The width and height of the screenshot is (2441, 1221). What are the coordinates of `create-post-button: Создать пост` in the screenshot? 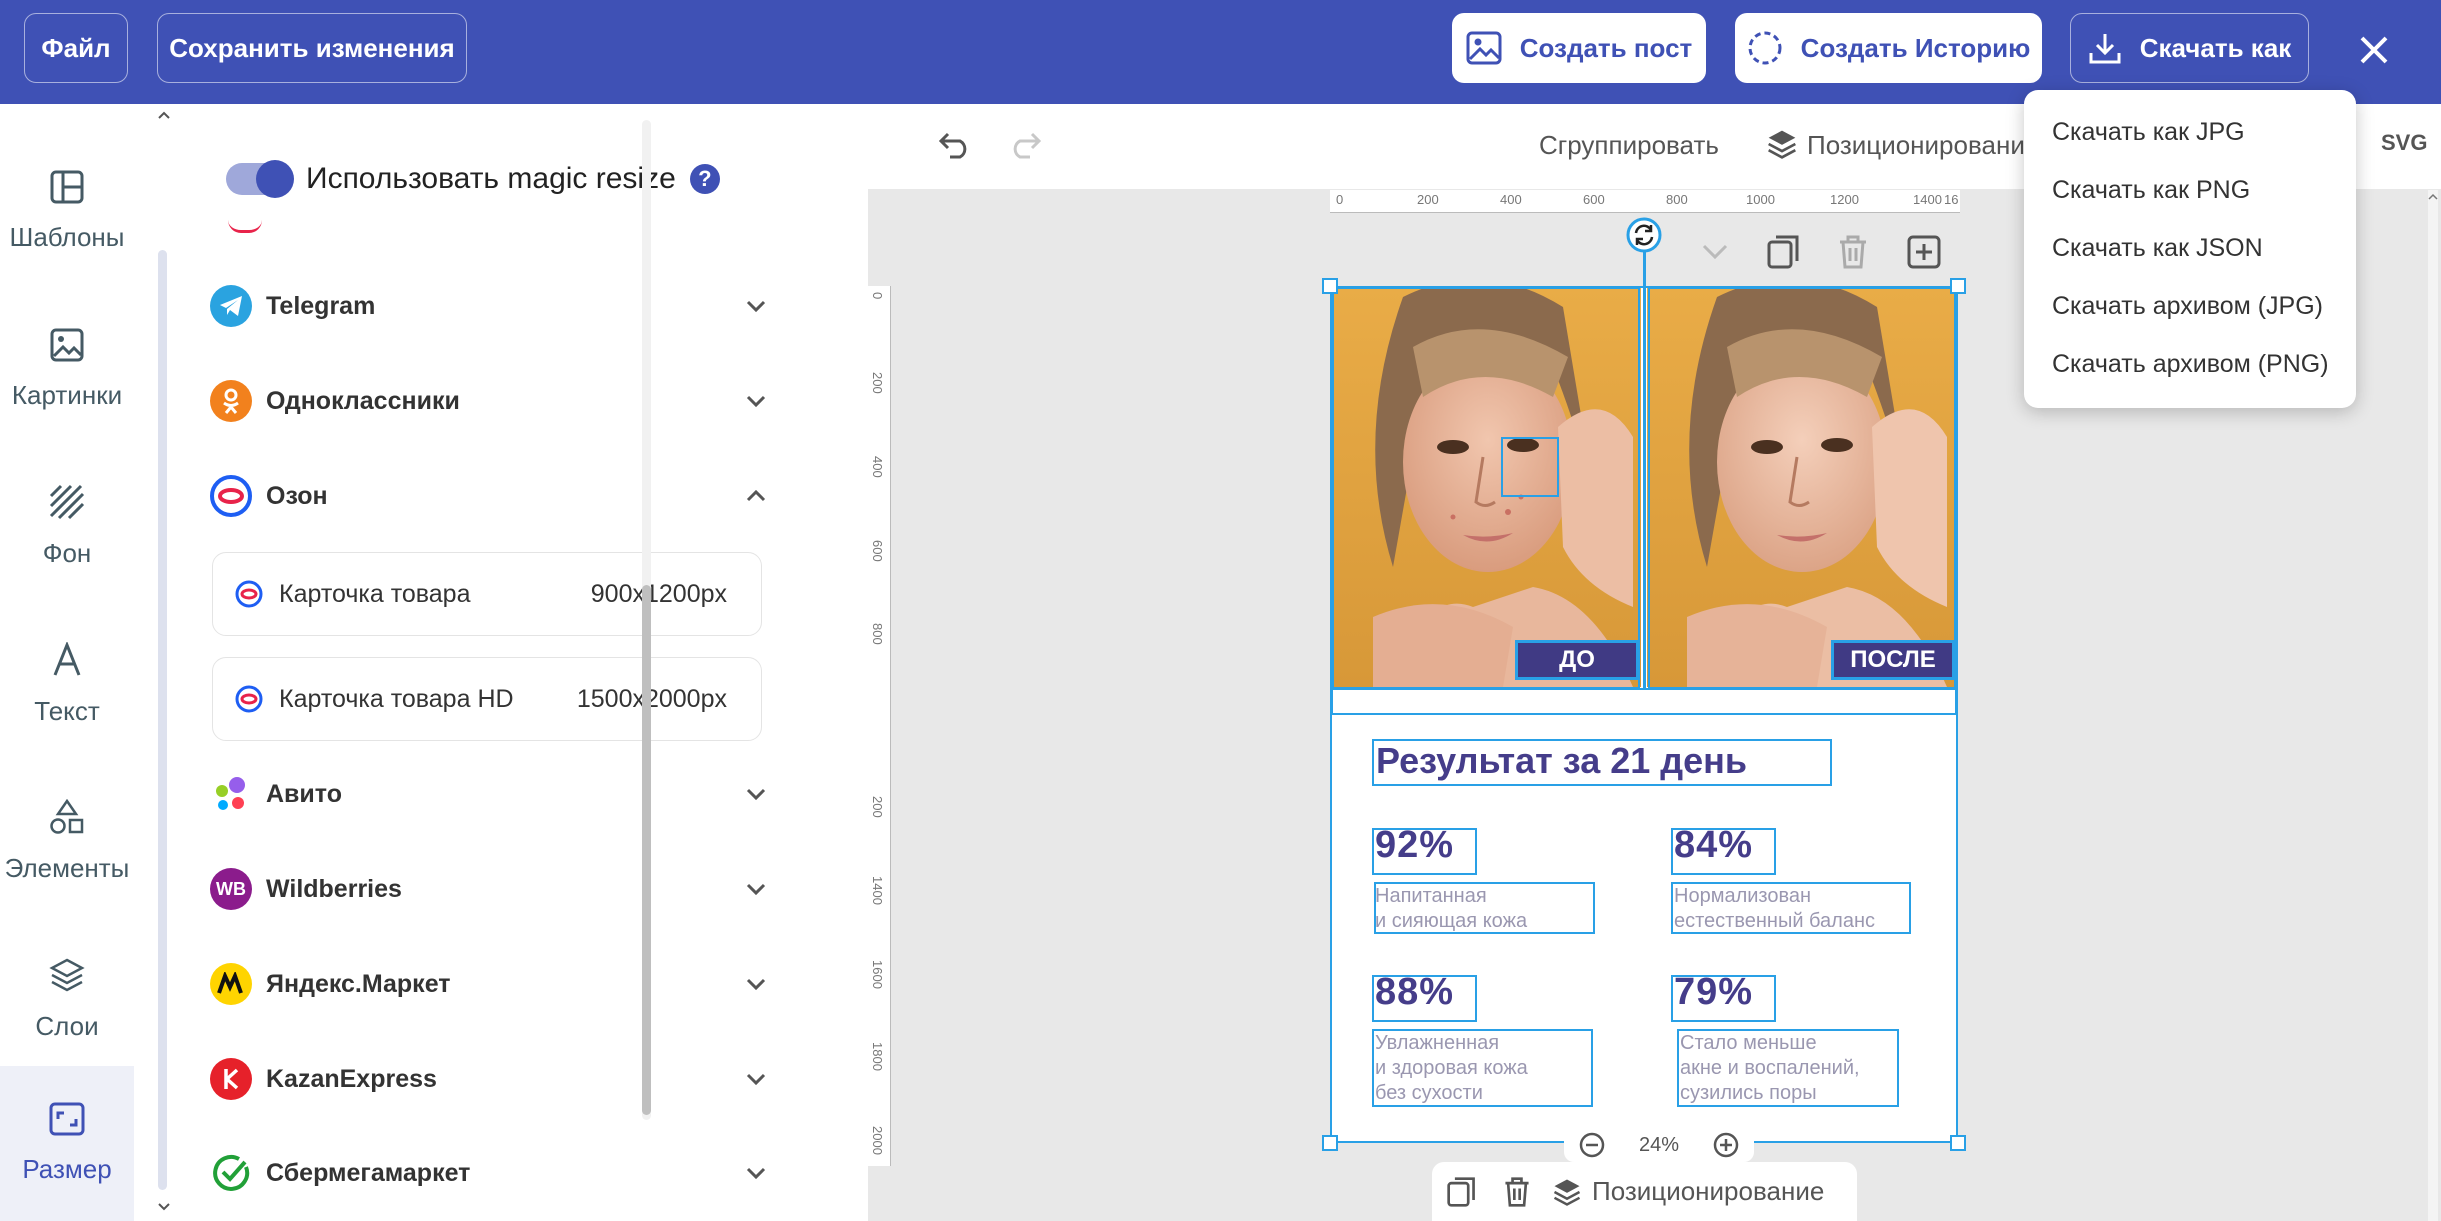 It's located at (1579, 48).